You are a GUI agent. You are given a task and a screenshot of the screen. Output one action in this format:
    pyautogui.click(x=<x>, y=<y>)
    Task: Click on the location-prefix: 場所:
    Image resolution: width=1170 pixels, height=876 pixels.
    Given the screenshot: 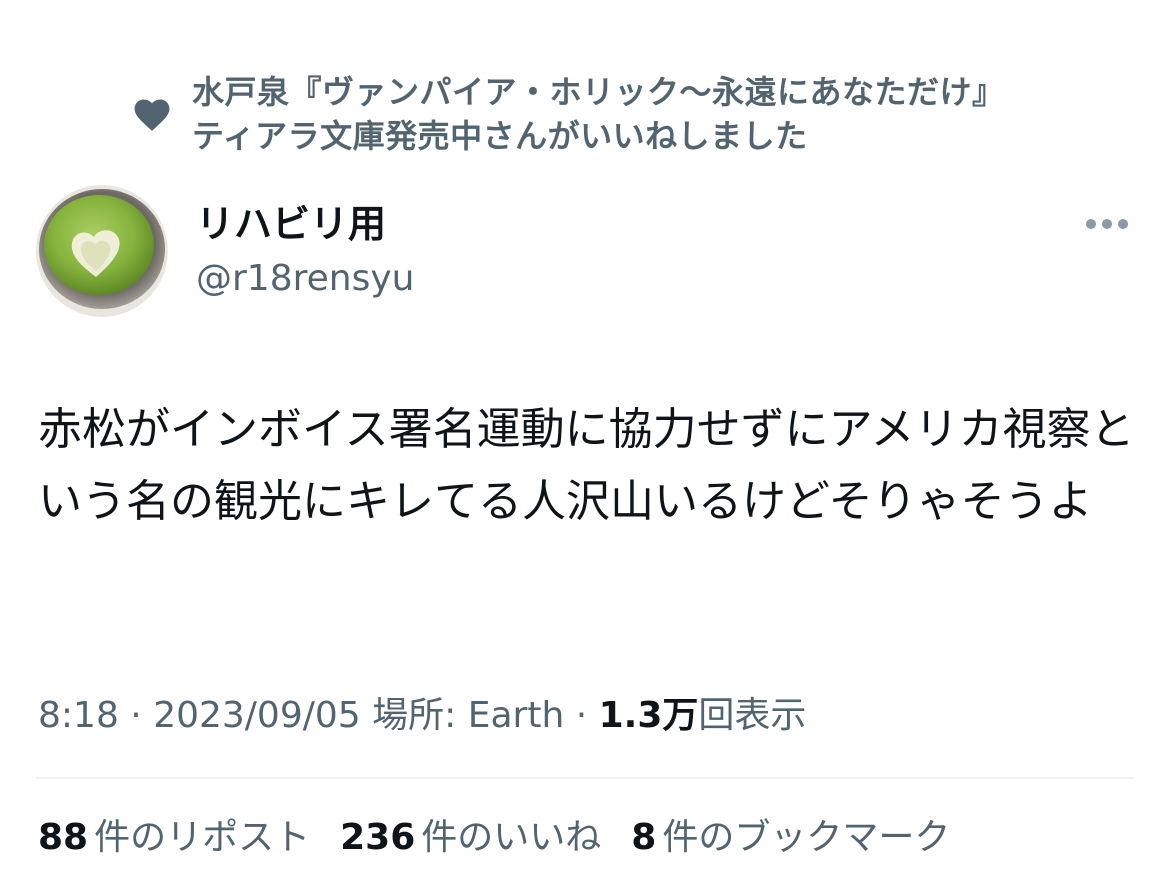 What is the action you would take?
    pyautogui.click(x=414, y=715)
    